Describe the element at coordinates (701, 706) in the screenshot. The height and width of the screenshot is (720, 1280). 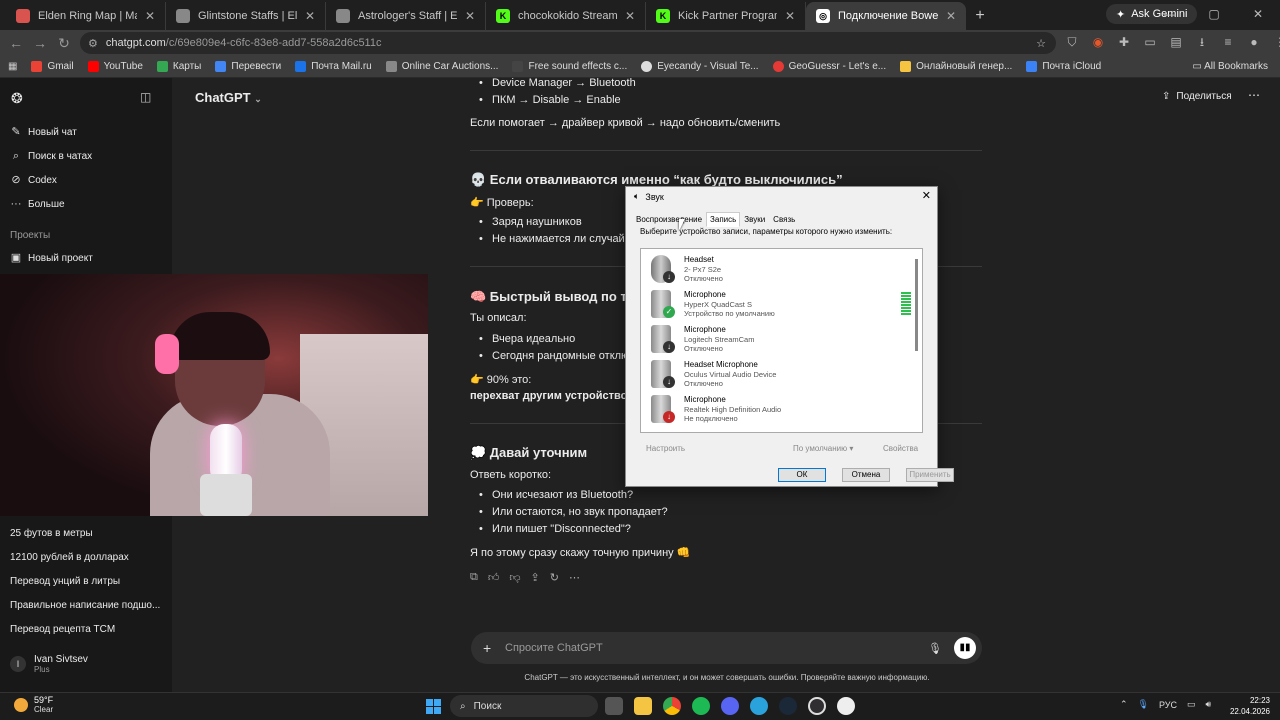
I see `spotify-icon` at that location.